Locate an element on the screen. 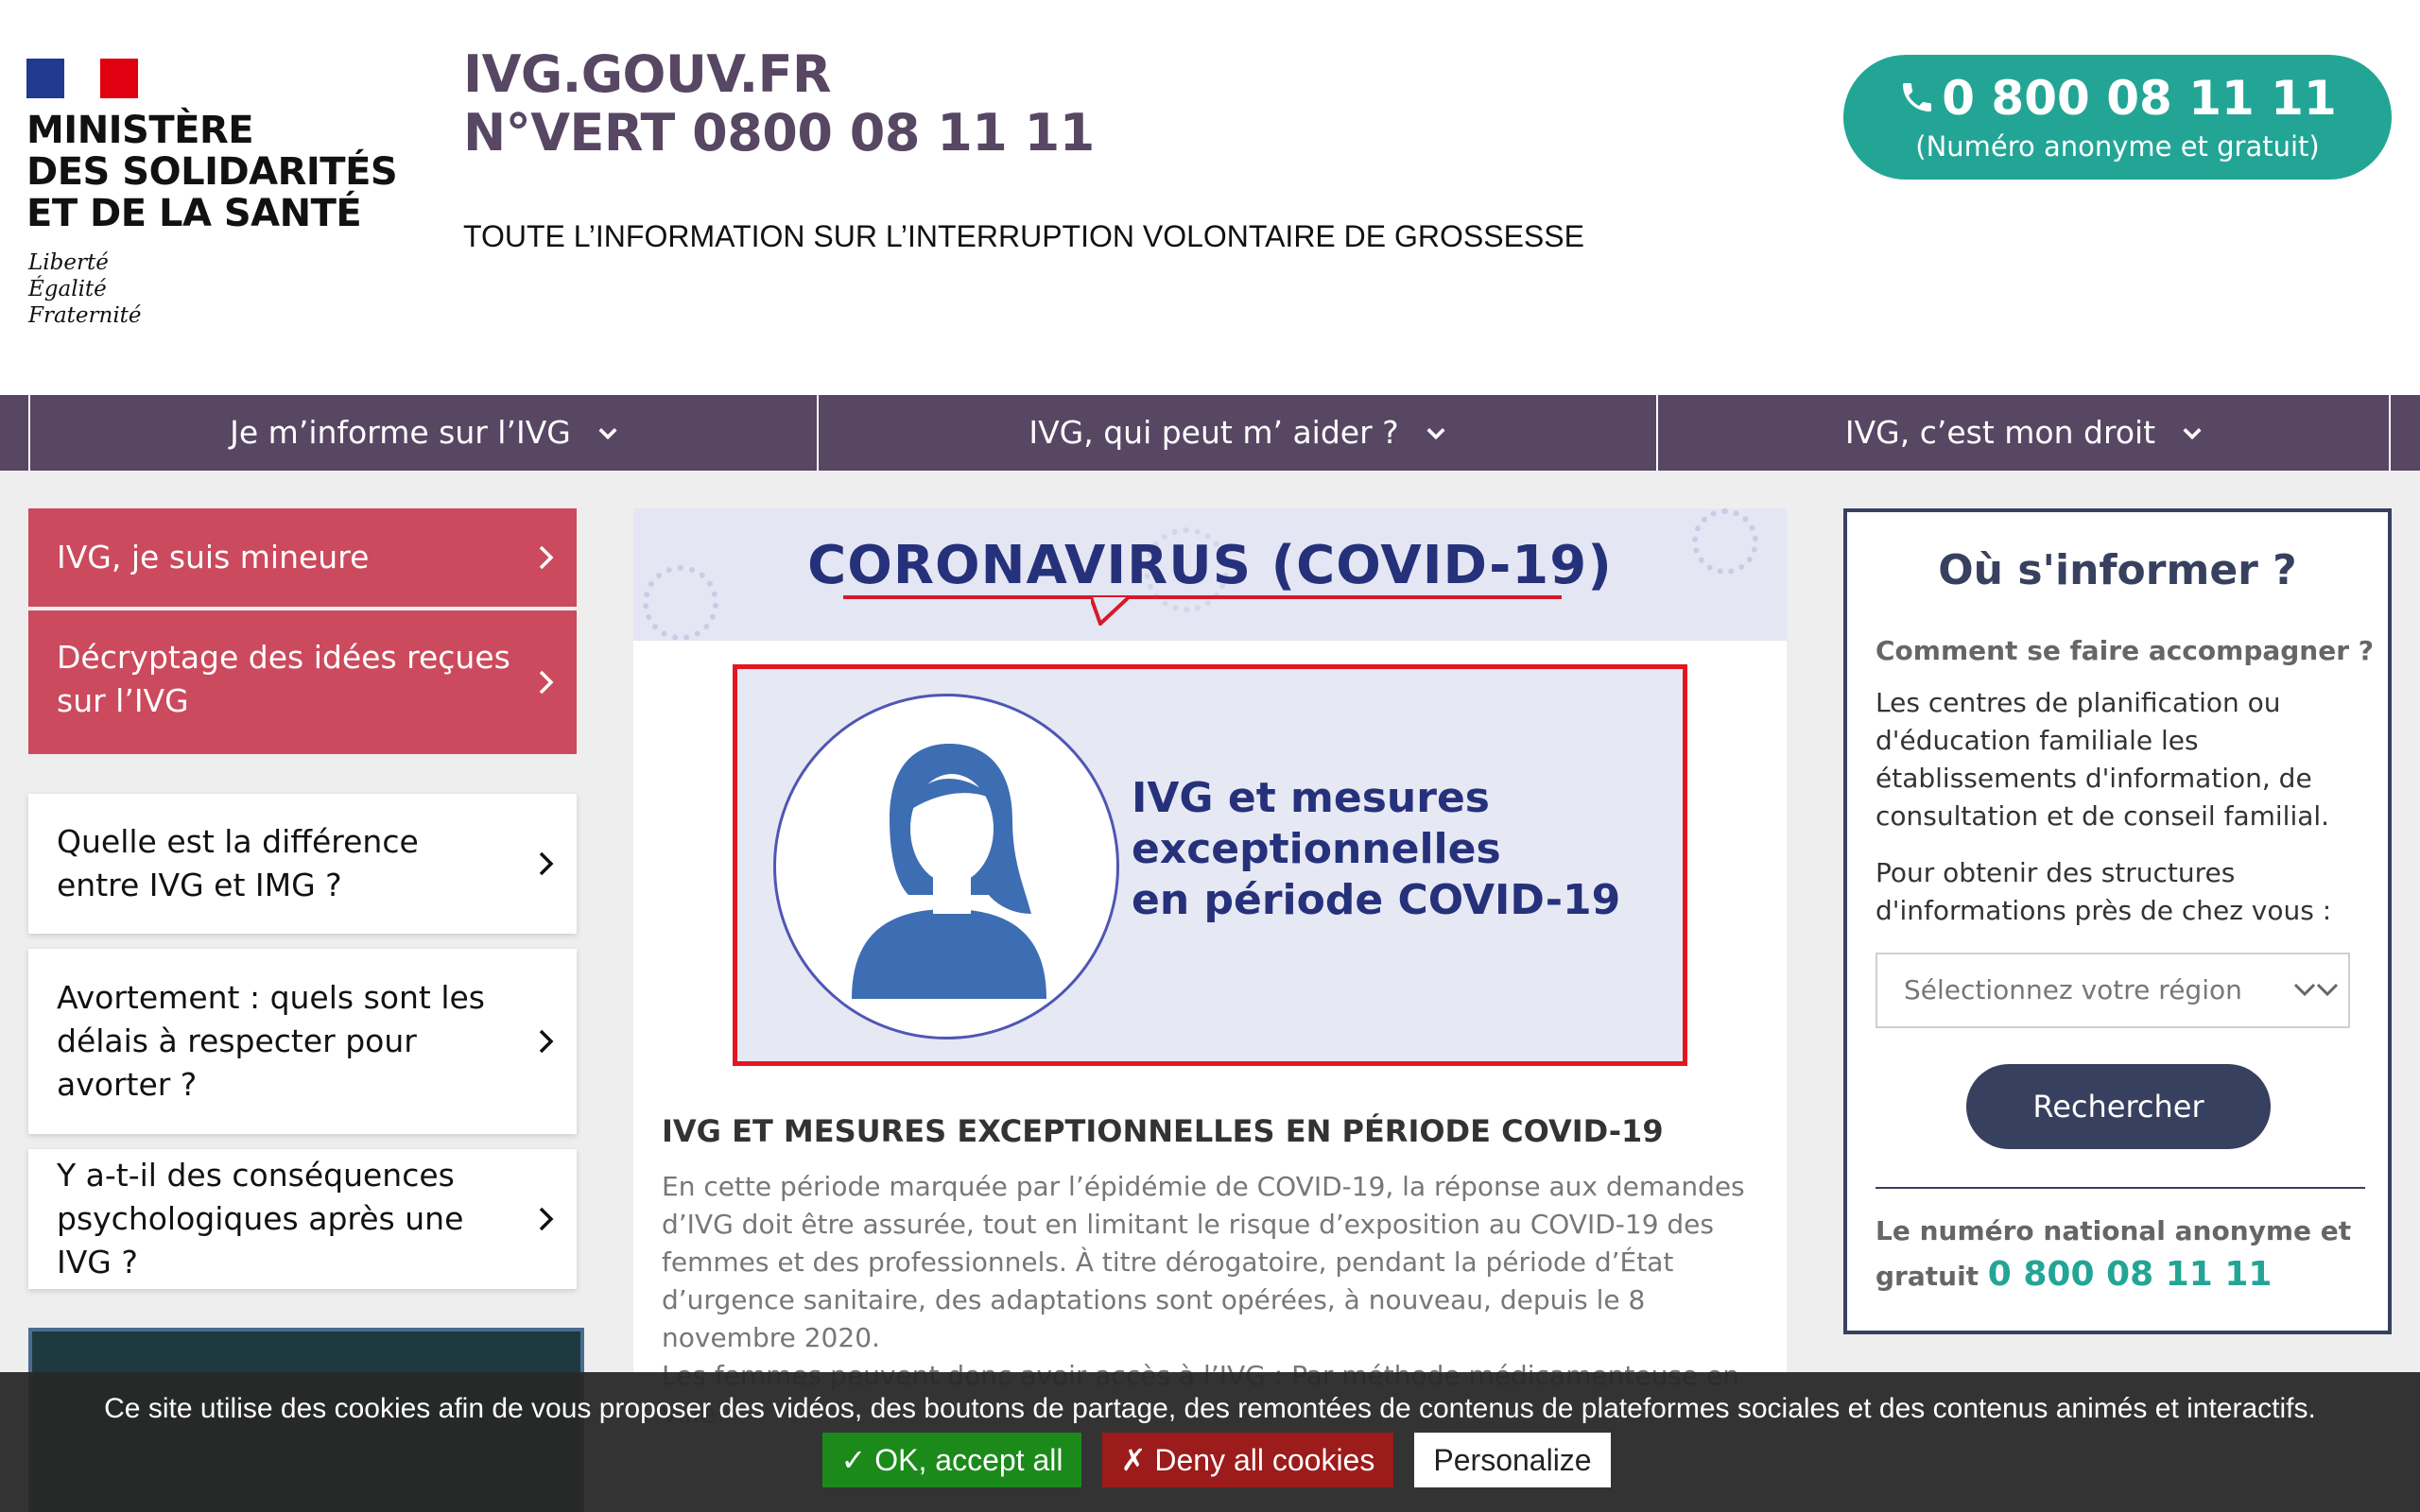 This screenshot has height=1512, width=2420. nav-item-mon-droit: IVG, c’est mon droit is located at coordinates (2023, 433).